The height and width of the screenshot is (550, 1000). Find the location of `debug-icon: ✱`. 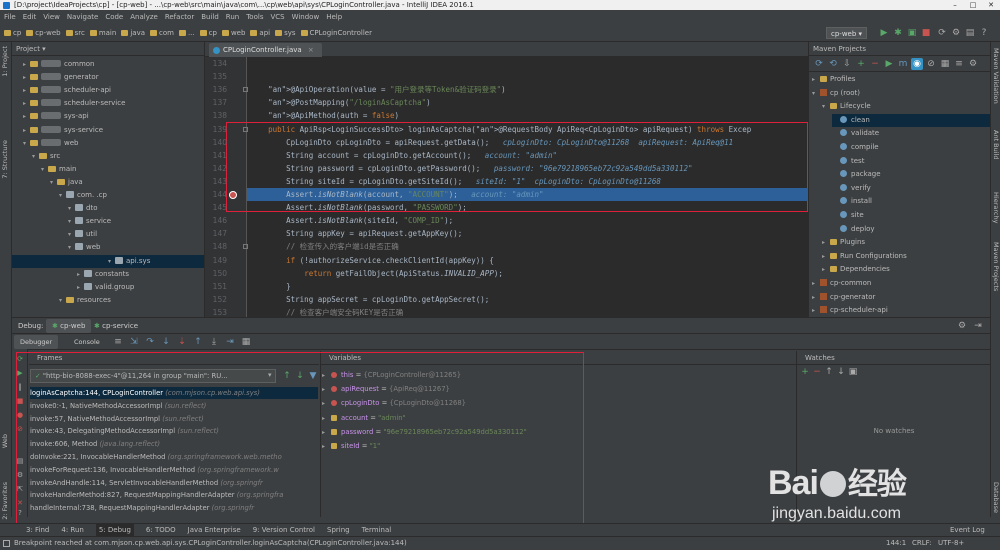

debug-icon: ✱ is located at coordinates (898, 33).